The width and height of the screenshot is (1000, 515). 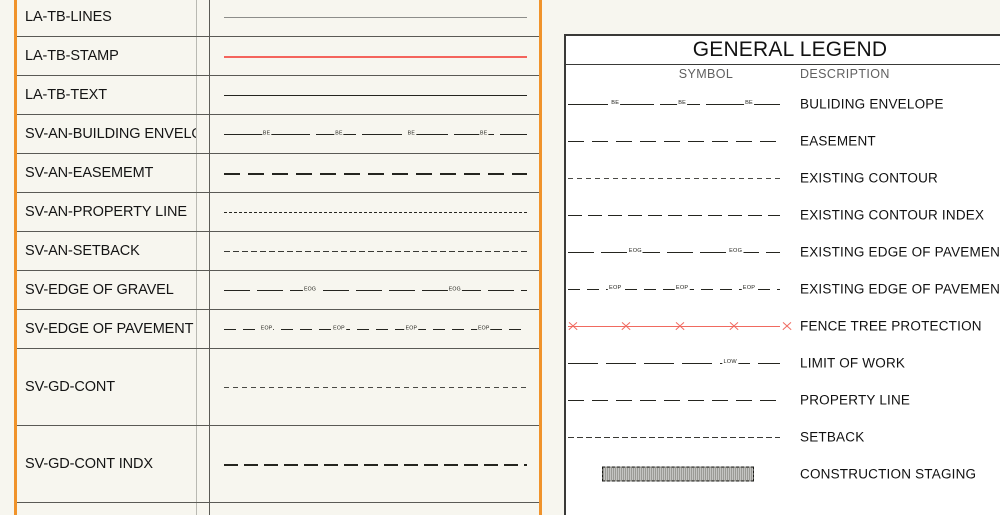 What do you see at coordinates (891, 325) in the screenshot?
I see `legend-description-cell: FENCE TREE PROTECTION` at bounding box center [891, 325].